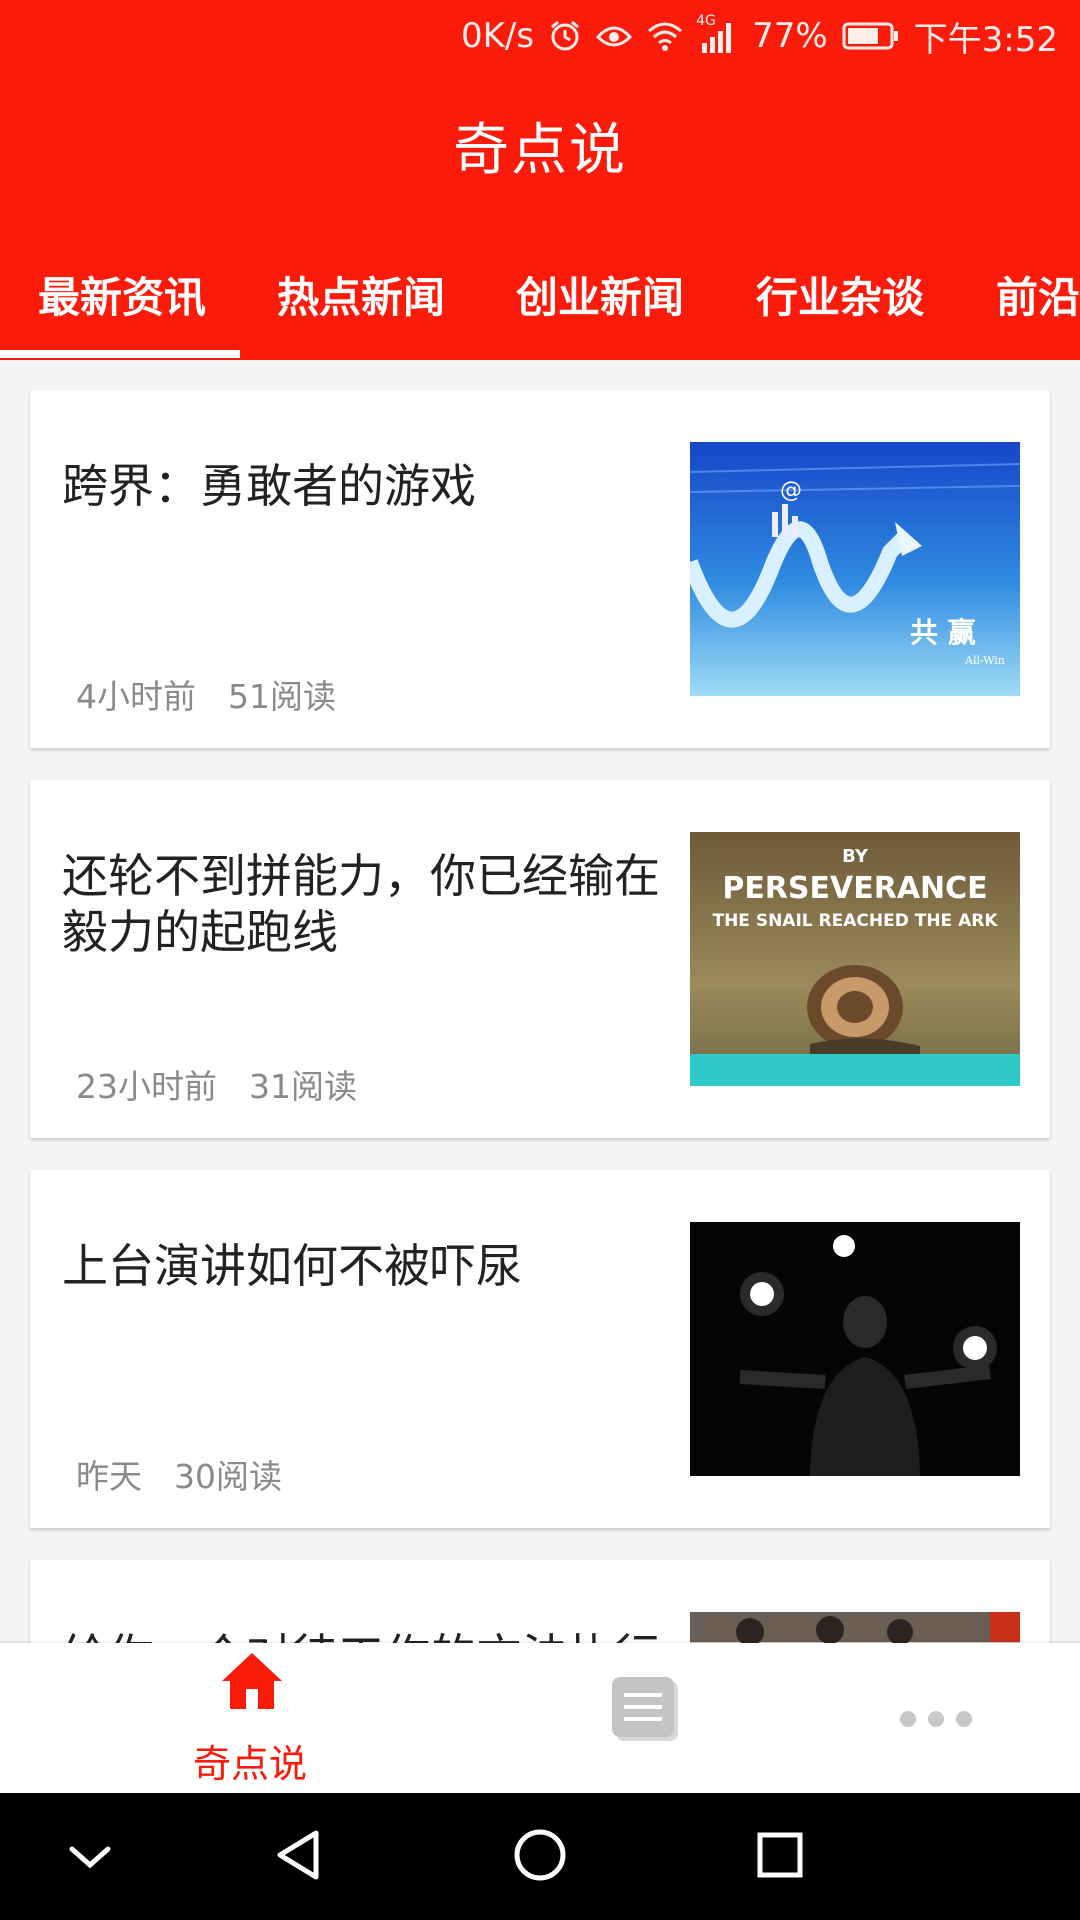  Describe the element at coordinates (871, 36) in the screenshot. I see `battery-icon` at that location.